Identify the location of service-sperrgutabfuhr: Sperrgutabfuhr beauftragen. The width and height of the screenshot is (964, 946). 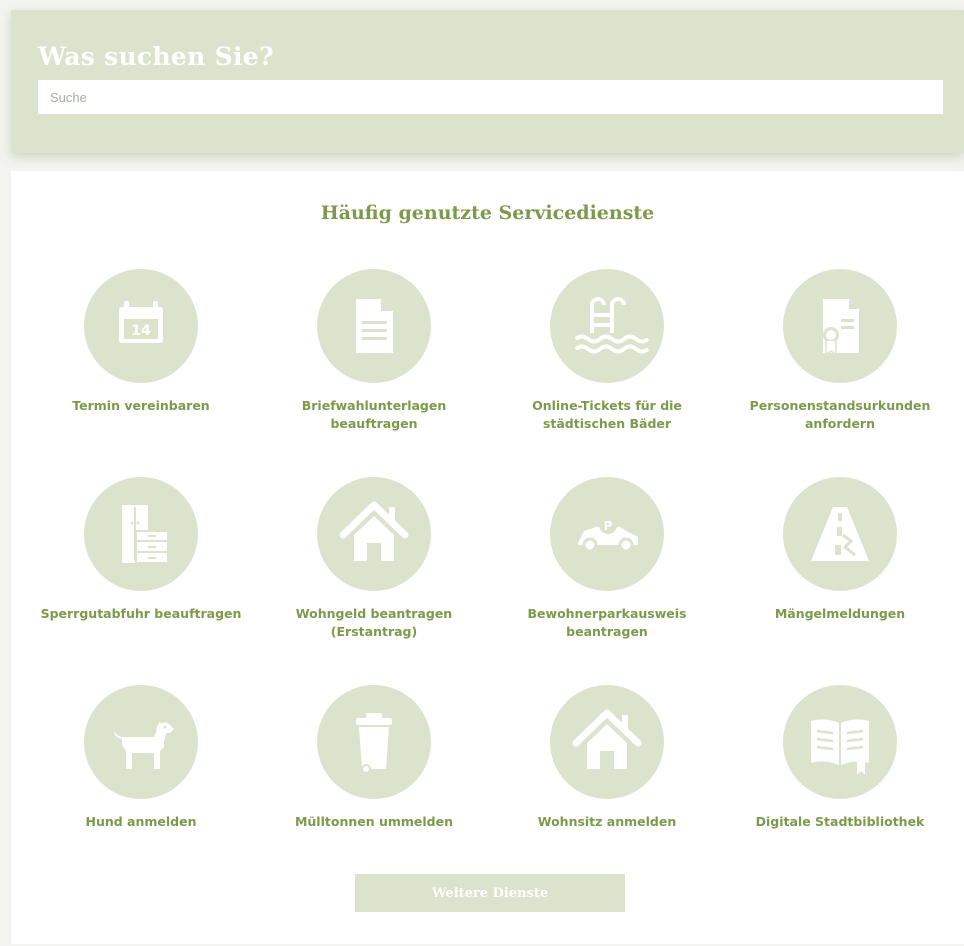
(141, 550).